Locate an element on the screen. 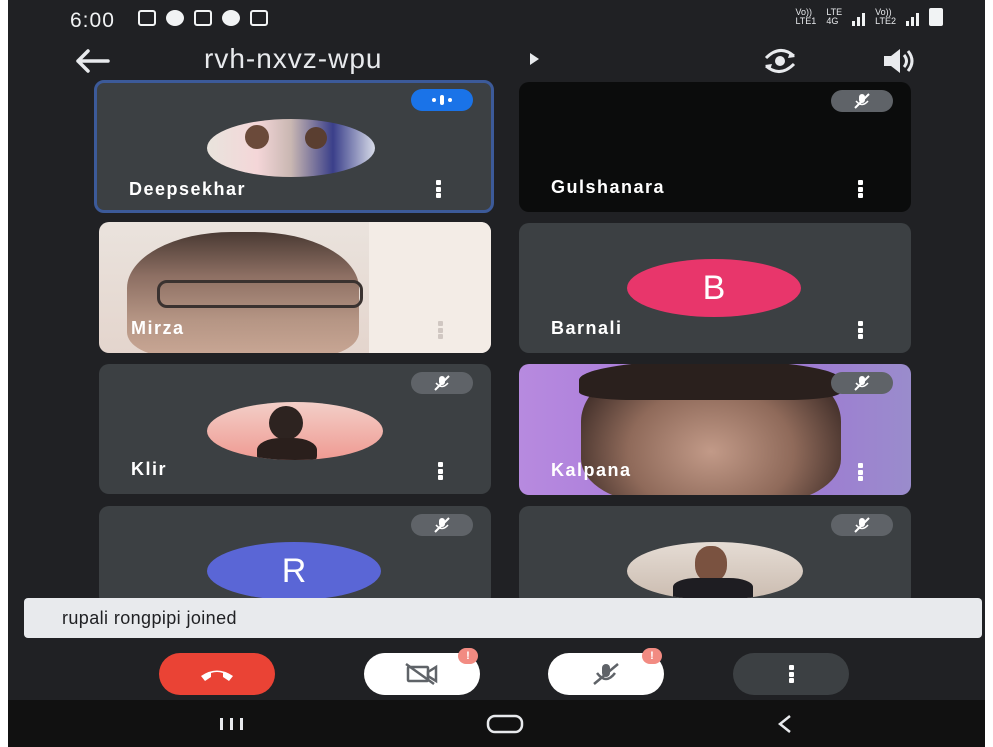 The image size is (993, 747). signal-1-icon is located at coordinates (859, 19).